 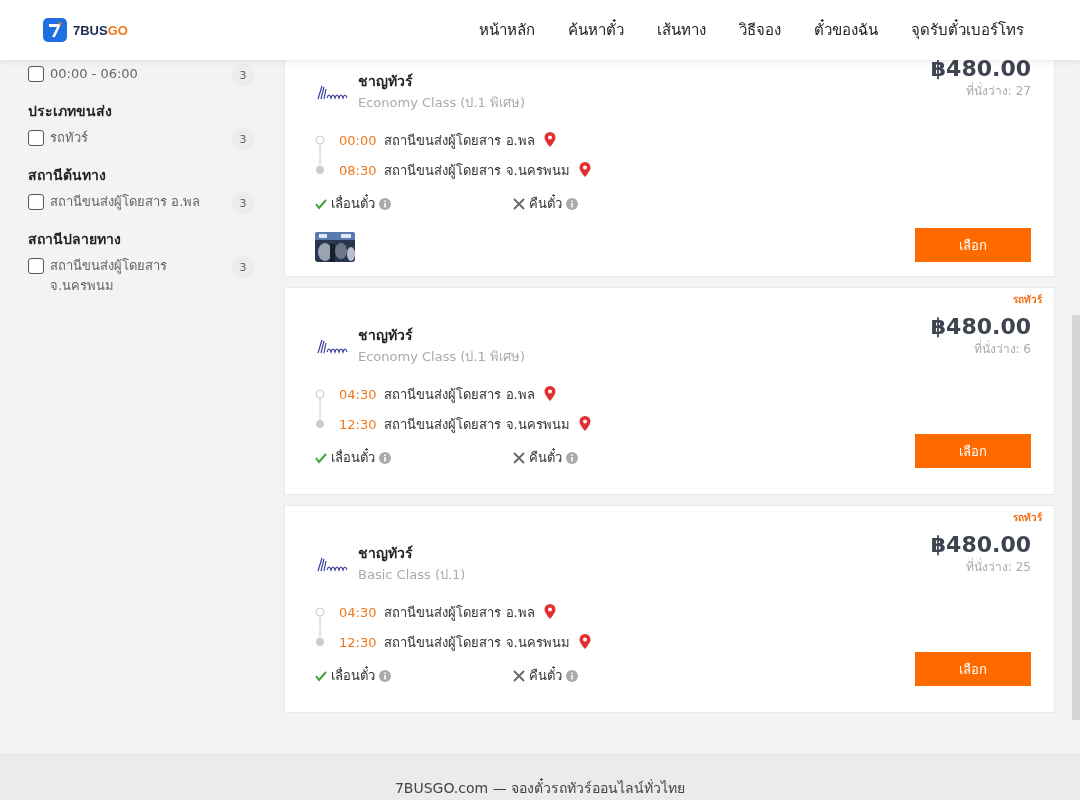 What do you see at coordinates (75, 239) in the screenshot?
I see `filter-heading: สถานีปลายทาง` at bounding box center [75, 239].